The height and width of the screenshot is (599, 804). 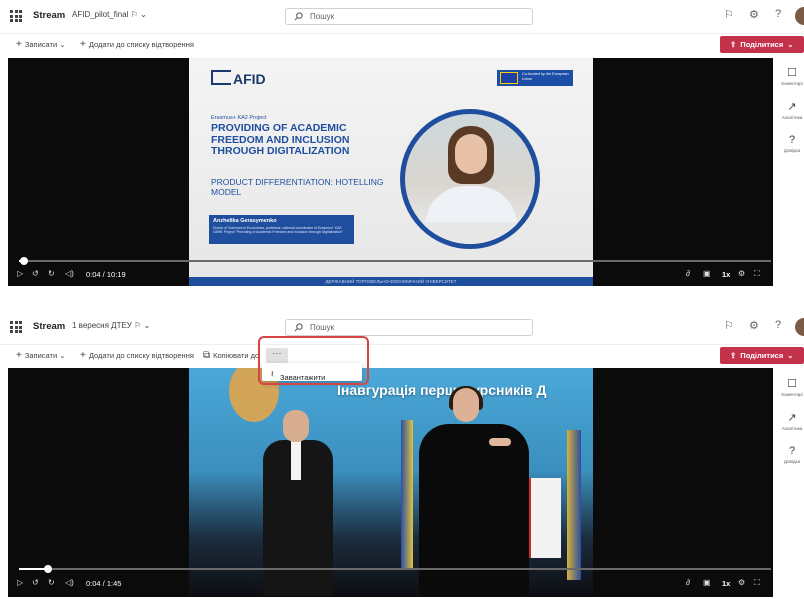 I want to click on project-label: Erasmus+ KA2 Project, so click(x=239, y=118).